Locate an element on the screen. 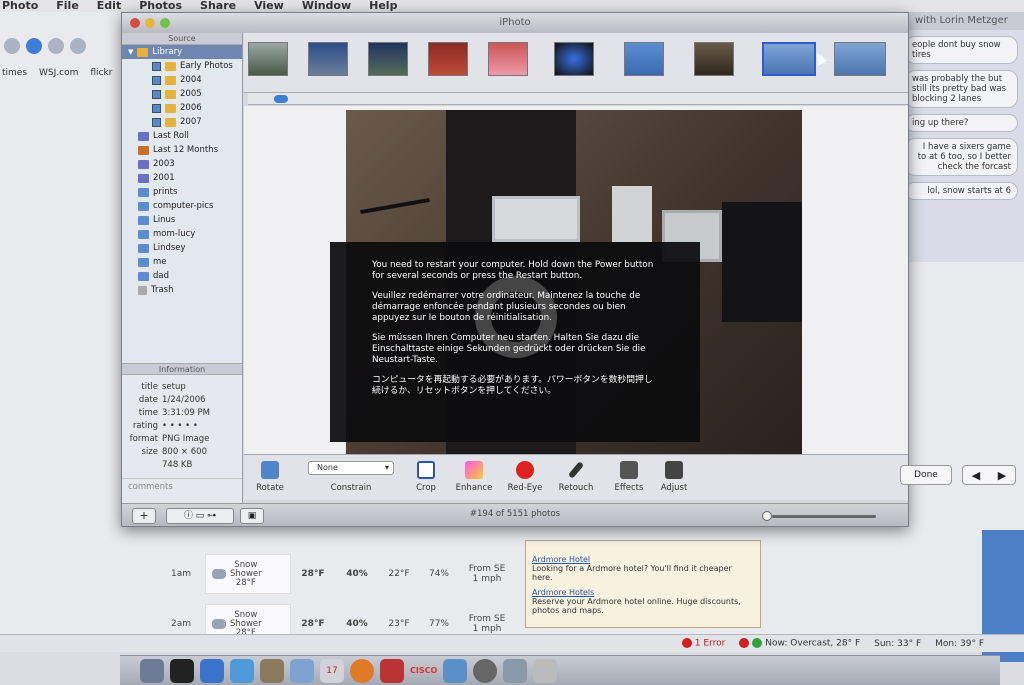  close-icon is located at coordinates (135, 23).